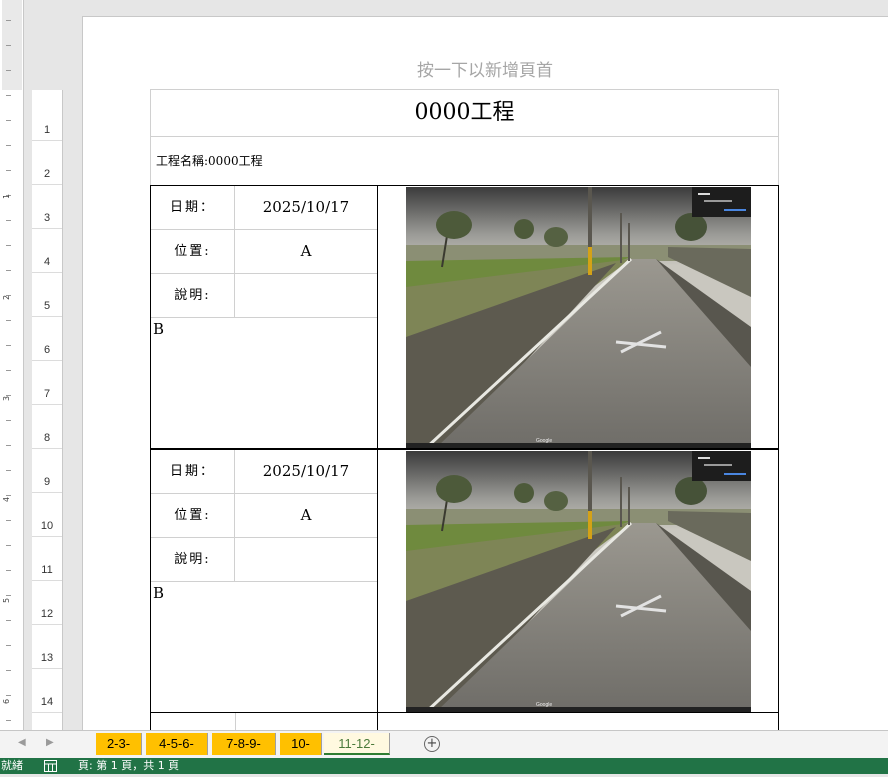  What do you see at coordinates (7, 398) in the screenshot?
I see `ruler-number: 3` at bounding box center [7, 398].